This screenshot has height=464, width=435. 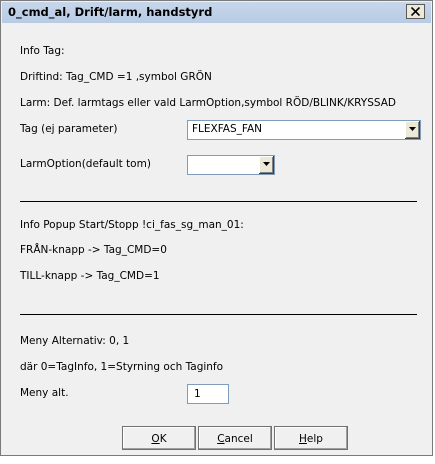 I want to click on help-button-label: Help, so click(x=311, y=439).